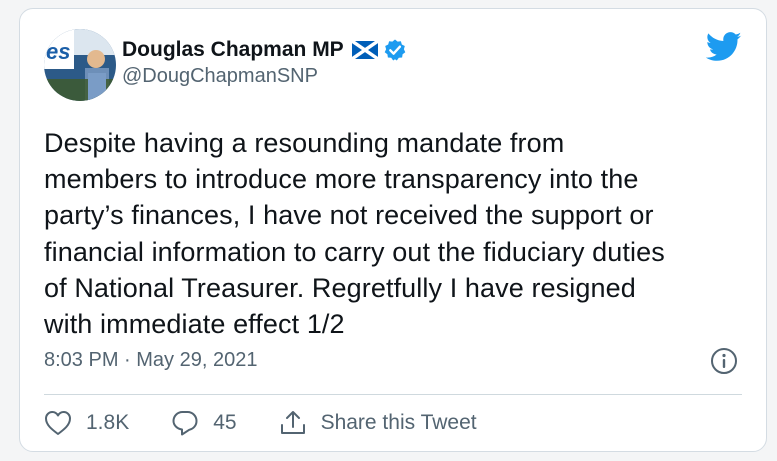  Describe the element at coordinates (150, 360) in the screenshot. I see `tweet-timestamp: 8:03 PM · May 29, 2021` at that location.